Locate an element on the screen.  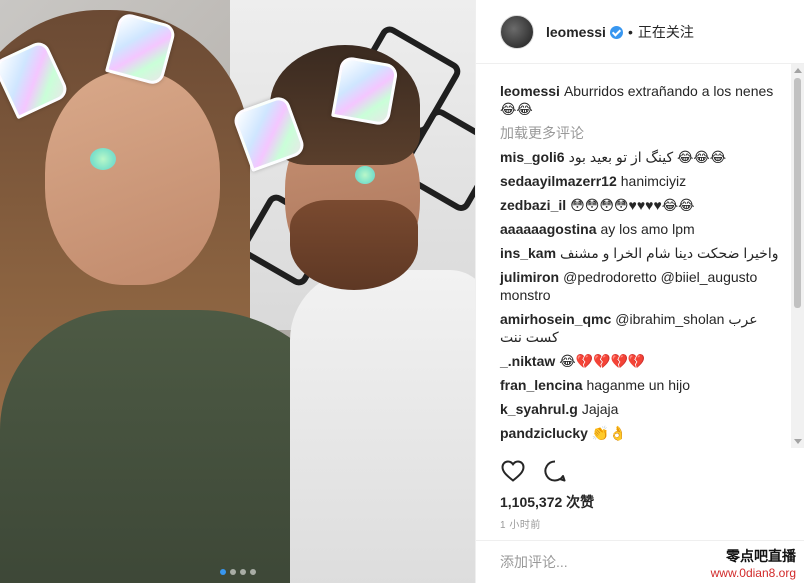
scroll-down-arrow-icon is located at coordinates (798, 441).